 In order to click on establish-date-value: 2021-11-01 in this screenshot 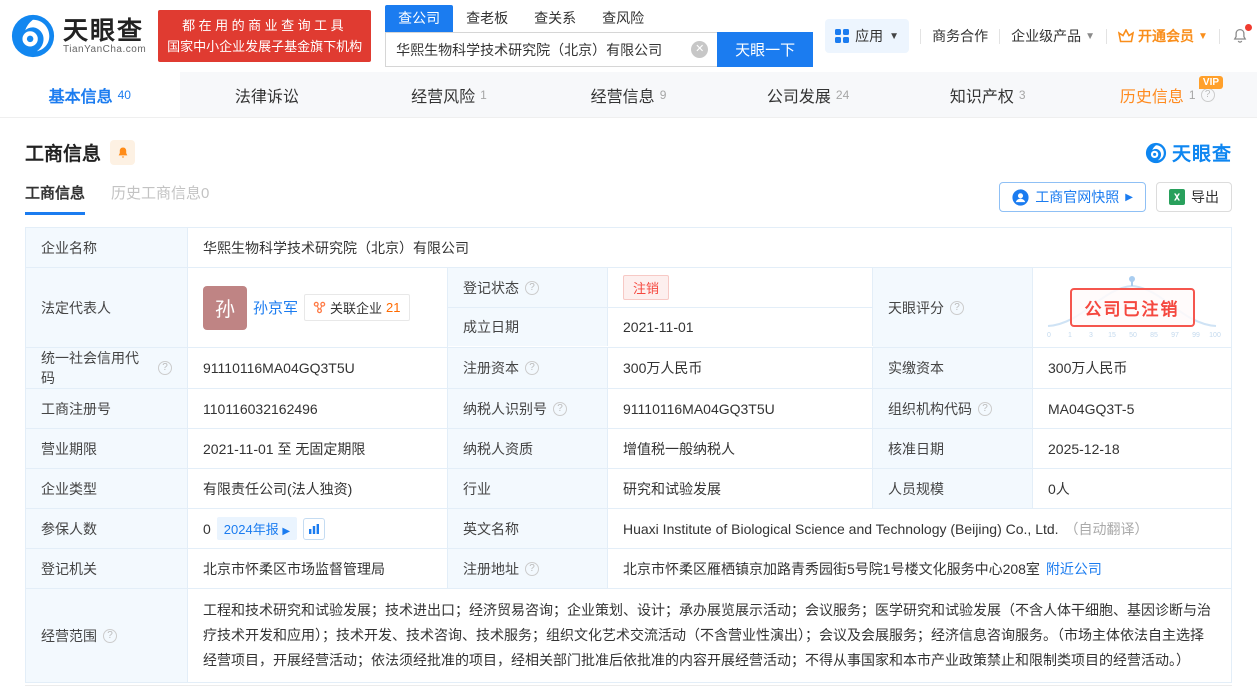, I will do `click(740, 327)`.